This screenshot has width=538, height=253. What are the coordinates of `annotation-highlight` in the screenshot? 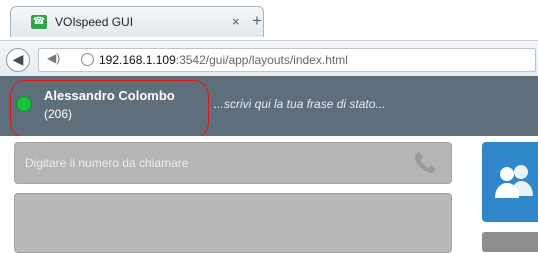 It's located at (109, 109).